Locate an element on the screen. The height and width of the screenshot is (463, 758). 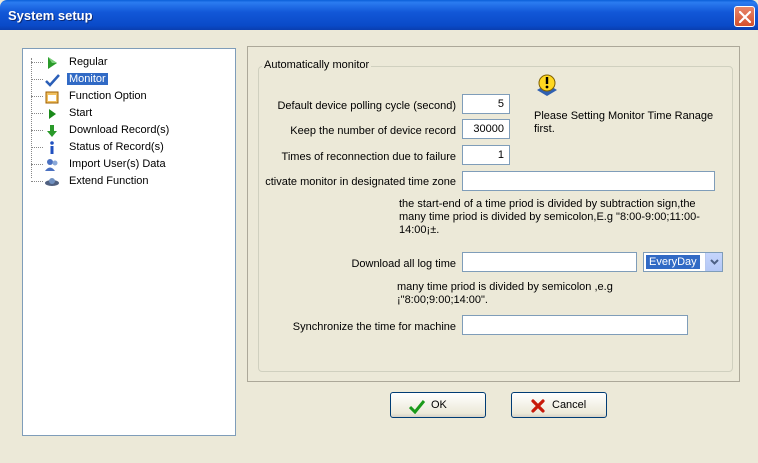
tree-item-label: Regular is located at coordinates (88, 62).